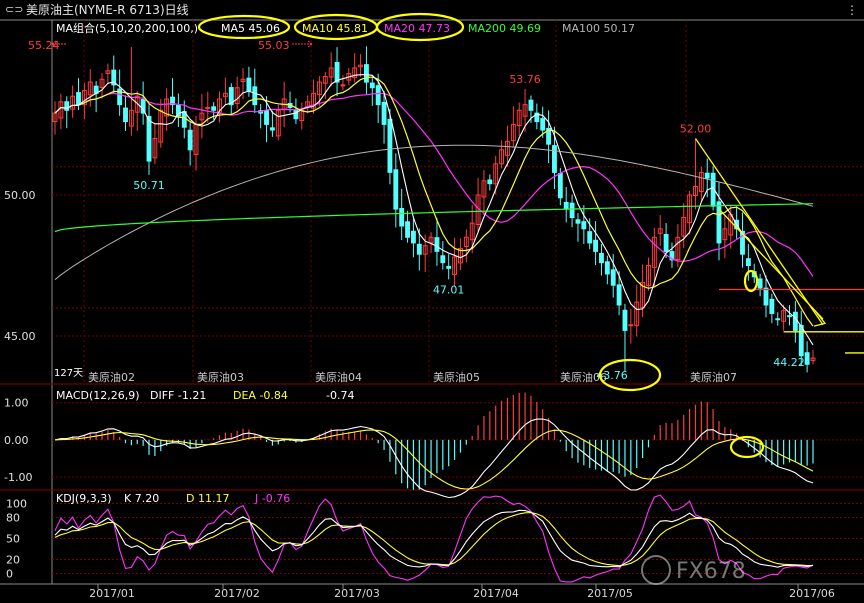  What do you see at coordinates (338, 377) in the screenshot?
I see `month-contract-label: 美原油04` at bounding box center [338, 377].